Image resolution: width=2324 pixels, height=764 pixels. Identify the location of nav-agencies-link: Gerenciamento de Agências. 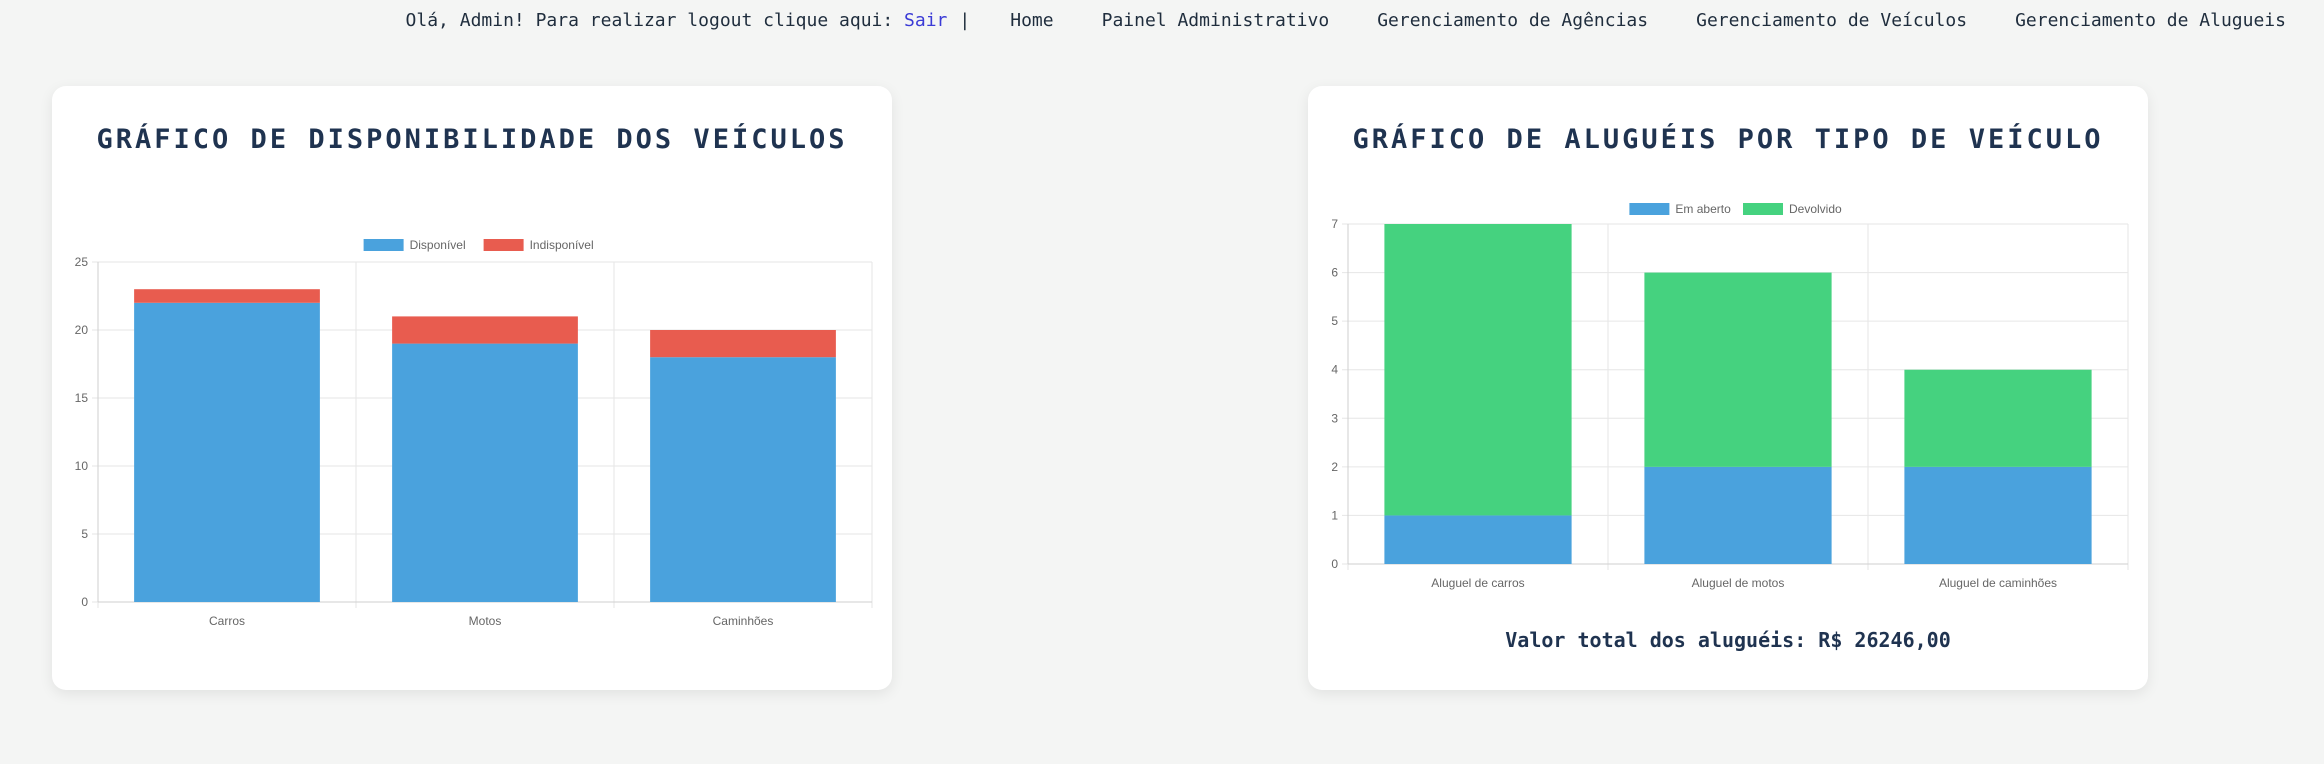
(1512, 20).